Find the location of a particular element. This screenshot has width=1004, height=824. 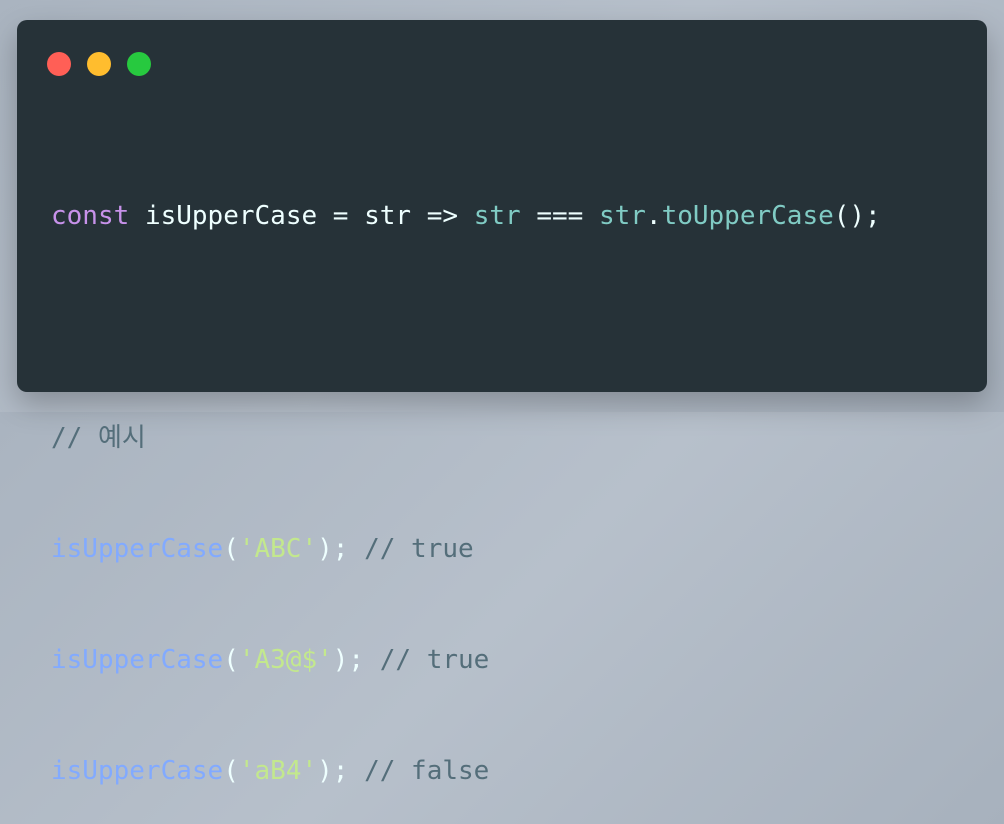

minimize-dot-icon is located at coordinates (99, 64).